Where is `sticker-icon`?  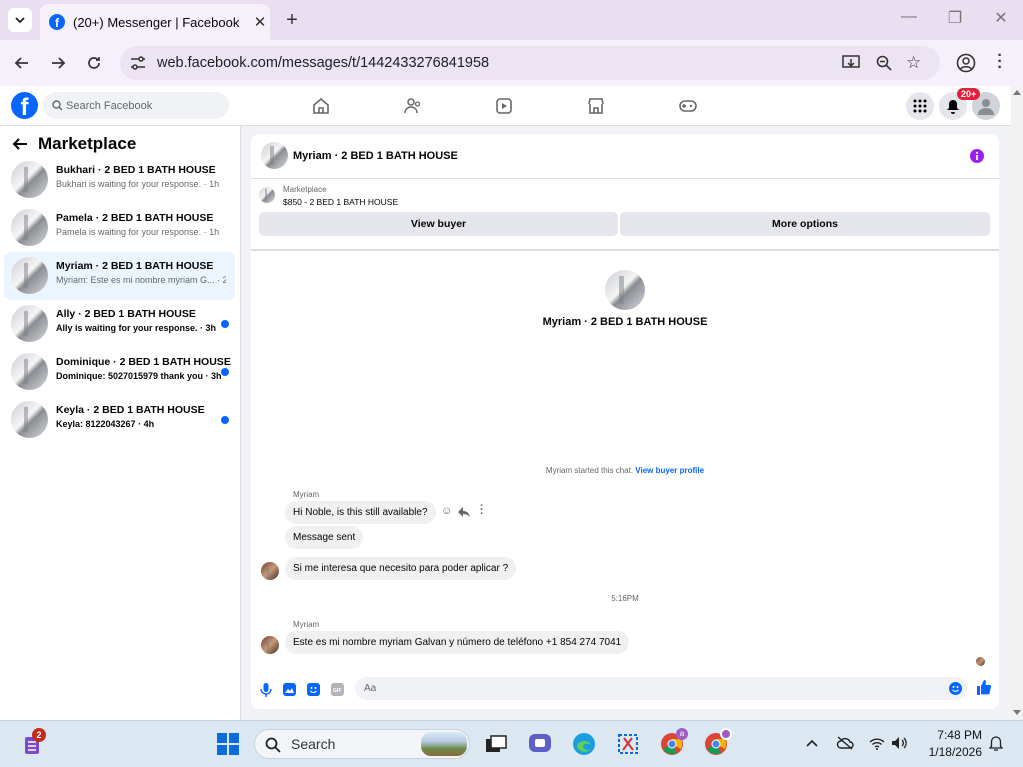 sticker-icon is located at coordinates (313, 689).